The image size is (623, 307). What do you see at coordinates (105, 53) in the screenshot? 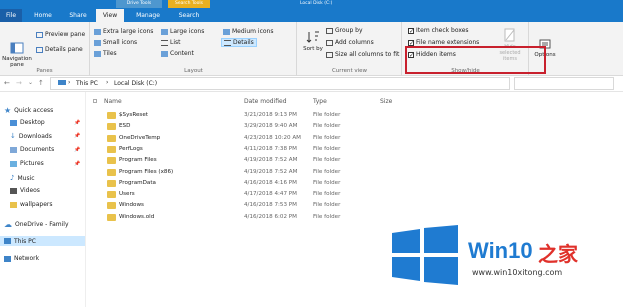
I see `layout-tiles: Tiles` at bounding box center [105, 53].